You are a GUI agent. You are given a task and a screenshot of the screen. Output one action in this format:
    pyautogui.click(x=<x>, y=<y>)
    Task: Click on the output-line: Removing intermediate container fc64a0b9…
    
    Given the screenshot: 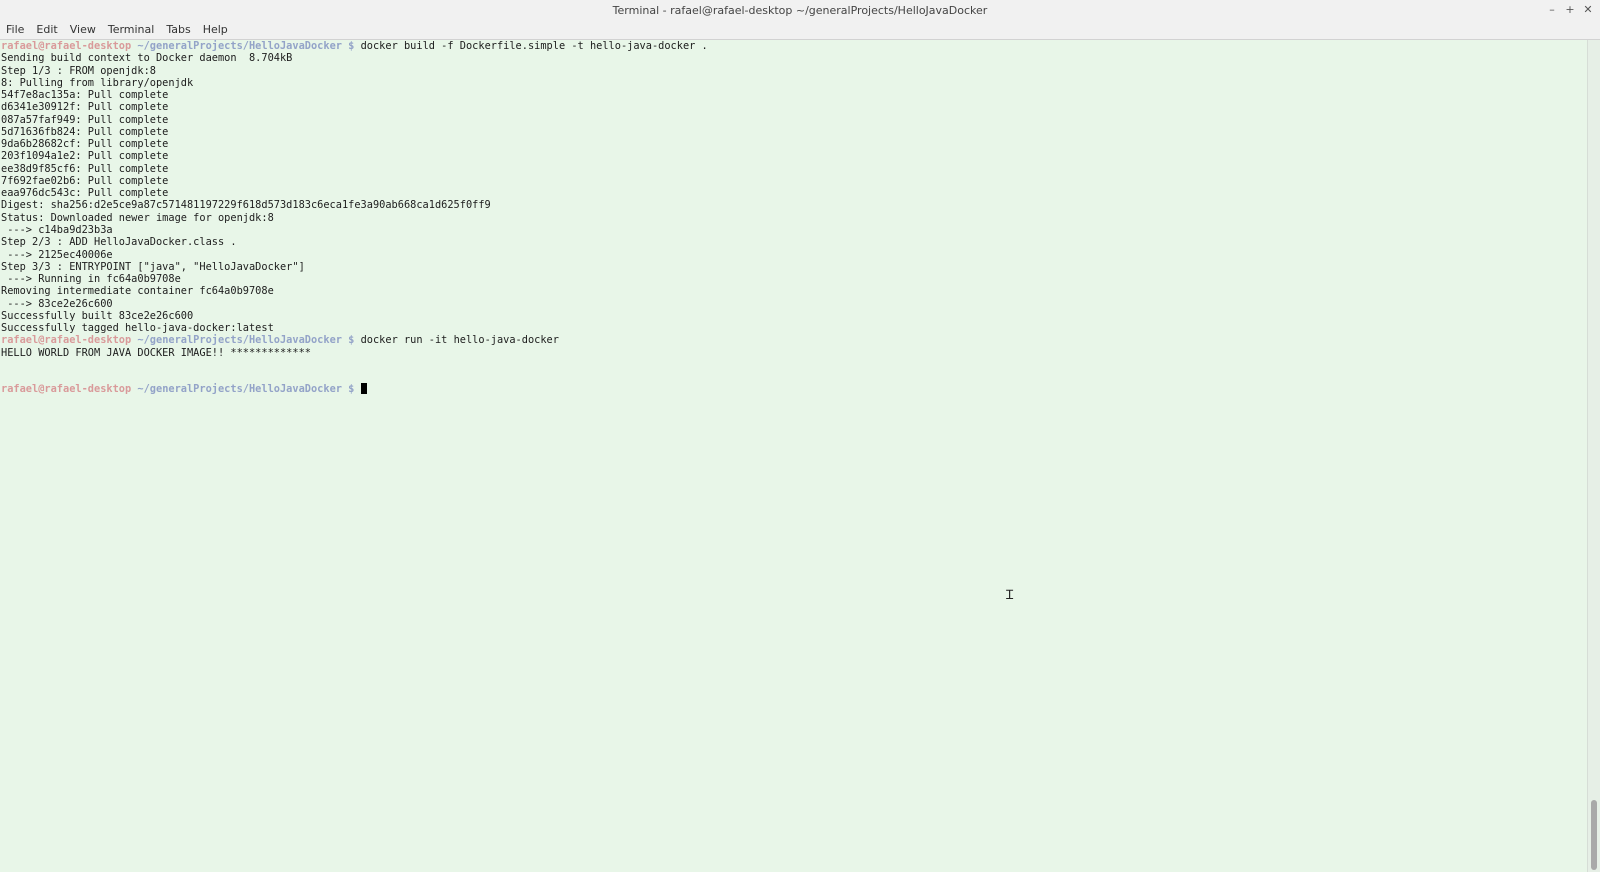 What is the action you would take?
    pyautogui.click(x=137, y=291)
    